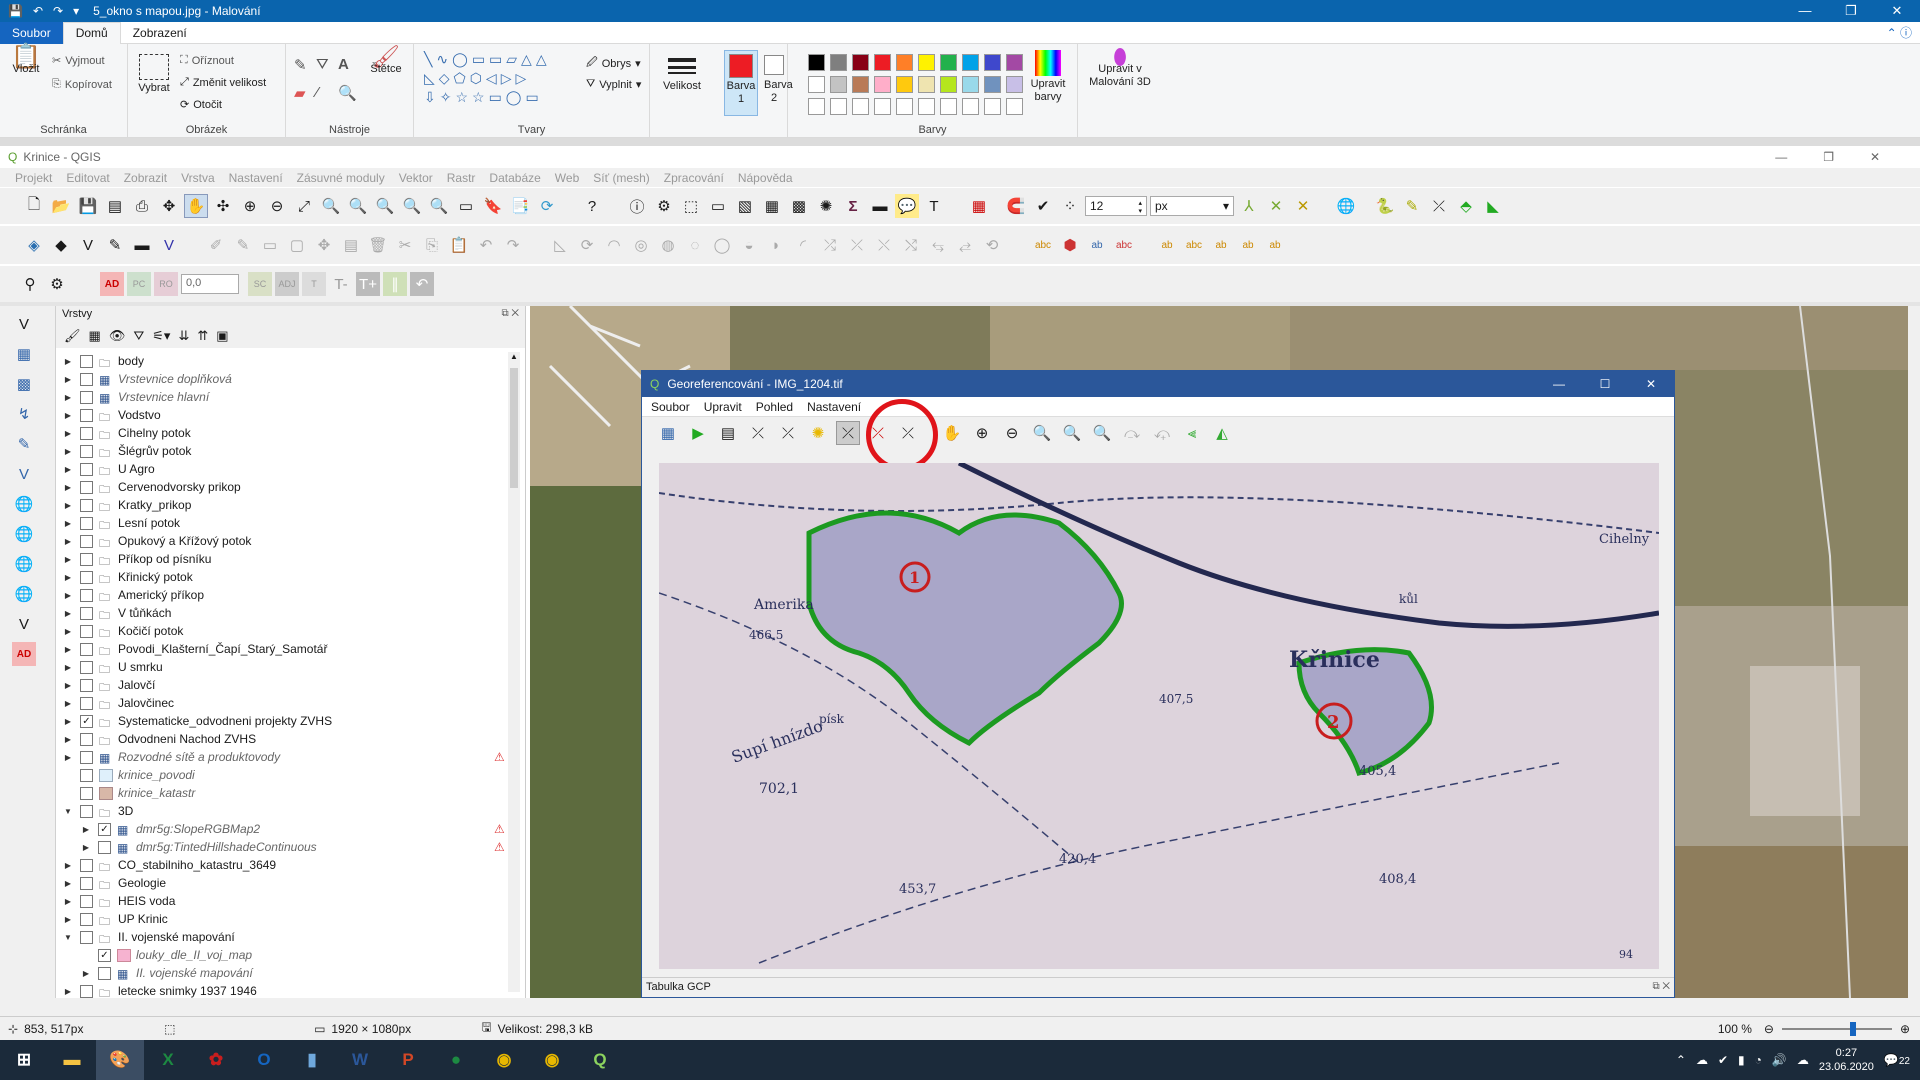 This screenshot has height=1080, width=1920. I want to click on zoom-layer-icon: 🔍, so click(358, 206).